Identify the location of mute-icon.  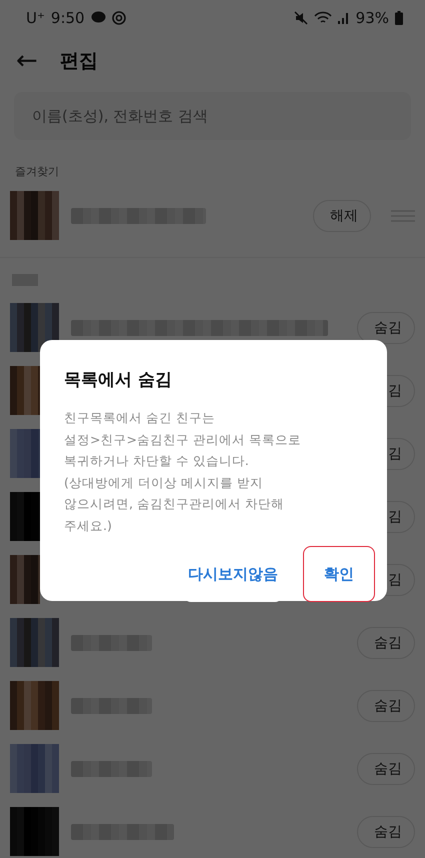
(301, 17).